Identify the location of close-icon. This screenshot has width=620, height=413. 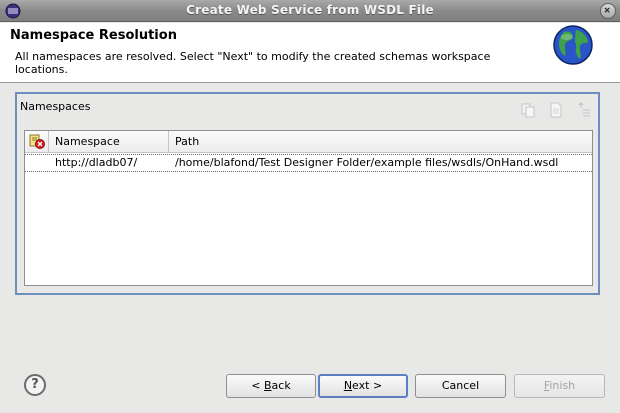
(607, 10).